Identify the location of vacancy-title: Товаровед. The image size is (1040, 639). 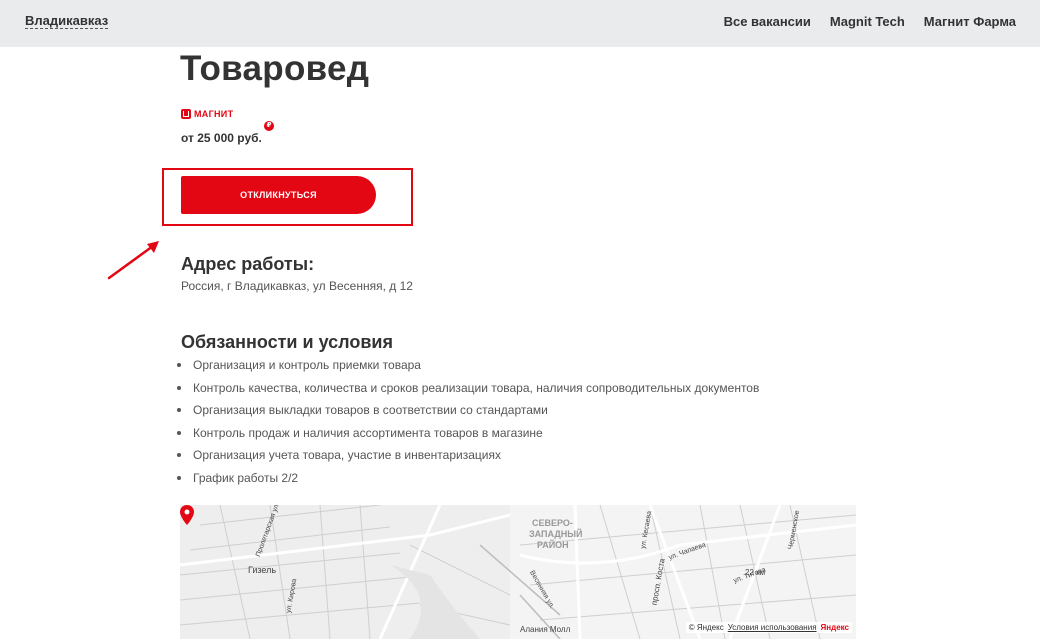
(275, 68).